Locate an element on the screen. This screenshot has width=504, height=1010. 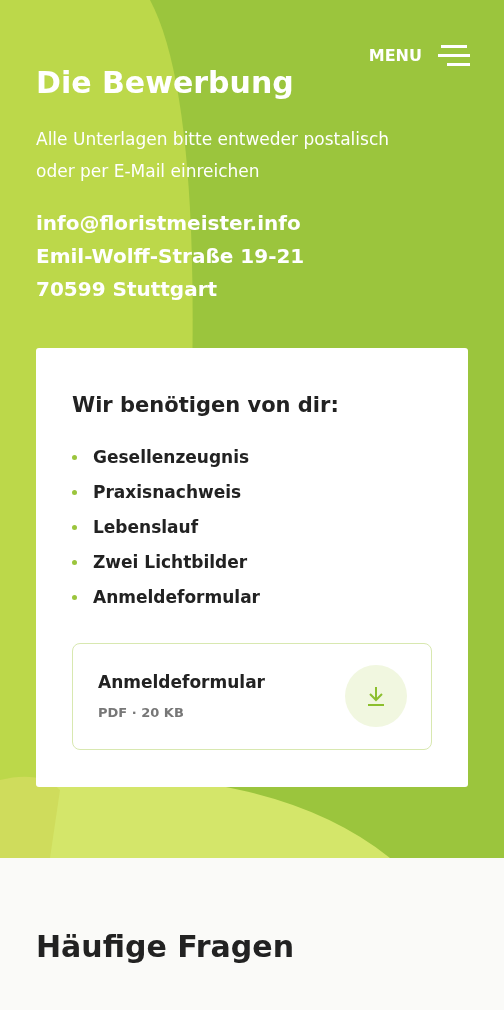
requirement-item: Anmeldeformular is located at coordinates (176, 597).